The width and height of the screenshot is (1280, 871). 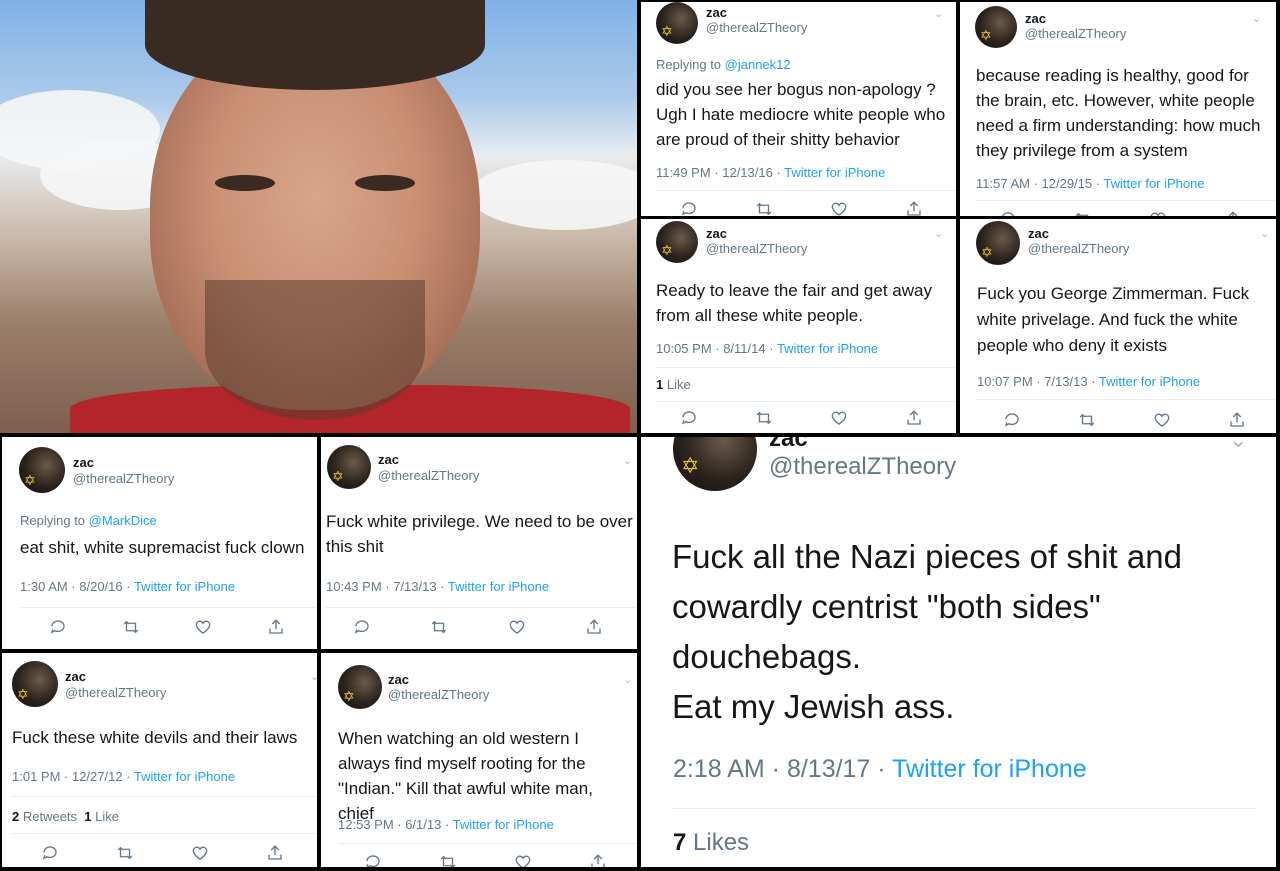 What do you see at coordinates (723, 64) in the screenshot?
I see `replying-to: Replying to @jannek12` at bounding box center [723, 64].